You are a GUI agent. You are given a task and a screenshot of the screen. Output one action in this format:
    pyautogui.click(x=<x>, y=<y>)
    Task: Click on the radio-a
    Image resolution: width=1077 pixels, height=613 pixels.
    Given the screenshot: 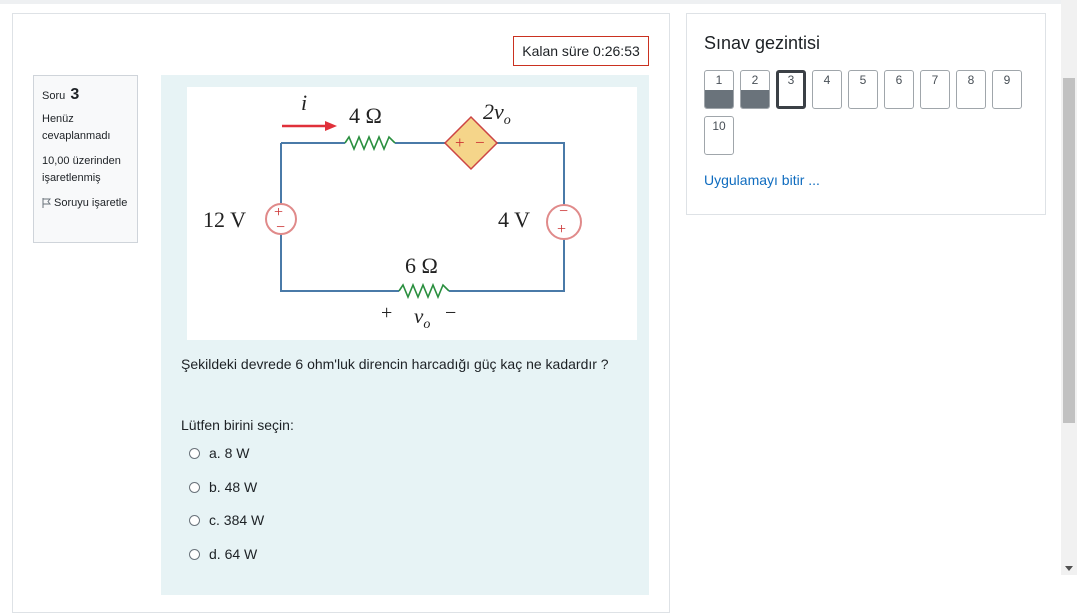 What is the action you would take?
    pyautogui.click(x=194, y=453)
    